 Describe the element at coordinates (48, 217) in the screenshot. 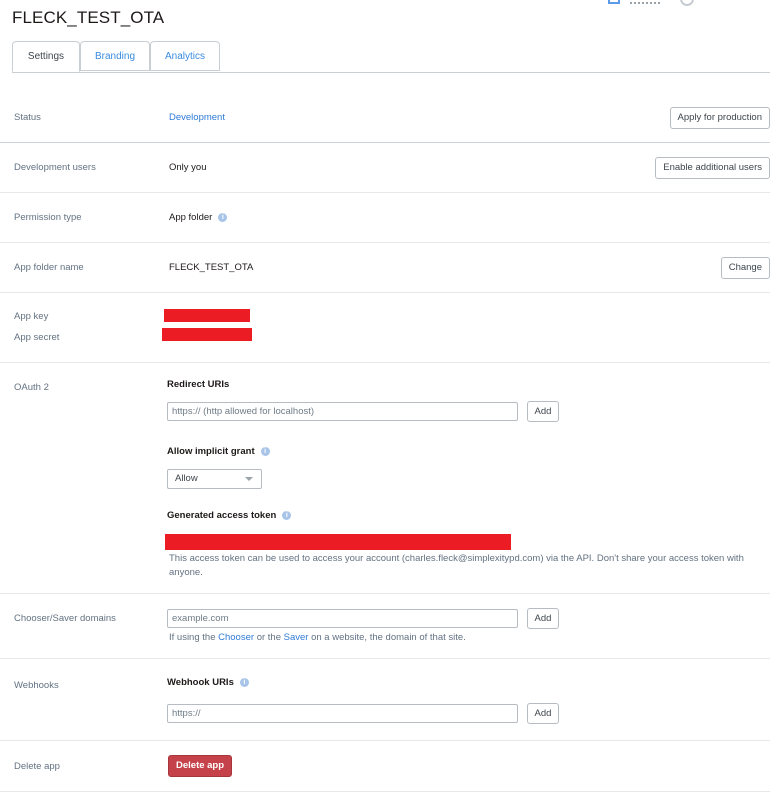

I see `permission-type-label: Permission type` at that location.